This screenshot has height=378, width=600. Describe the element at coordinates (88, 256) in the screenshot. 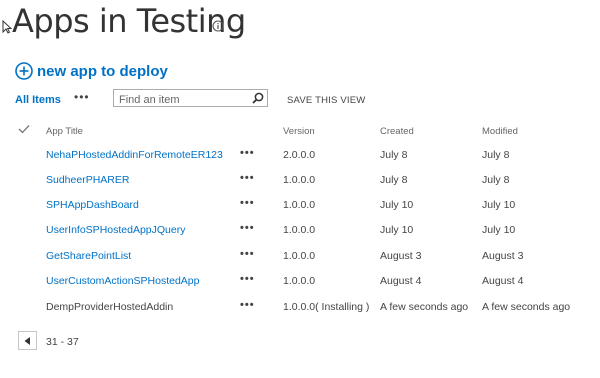

I see `app-title-link: GetSharePointList` at that location.